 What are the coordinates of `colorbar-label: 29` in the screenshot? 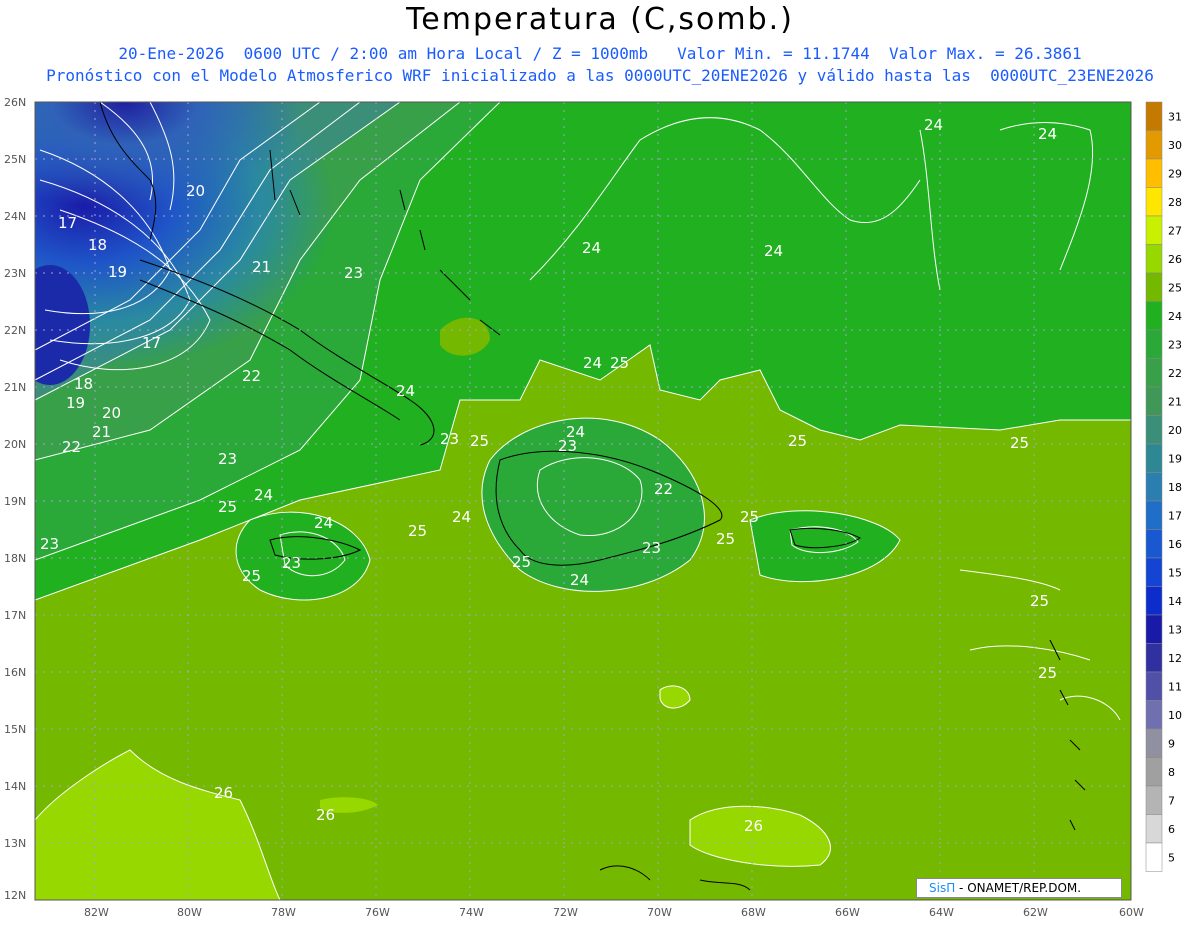 It's located at (1175, 173).